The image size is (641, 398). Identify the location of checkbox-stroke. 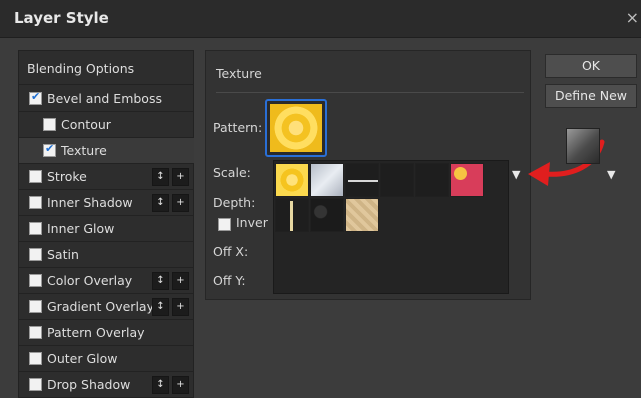
(35, 176).